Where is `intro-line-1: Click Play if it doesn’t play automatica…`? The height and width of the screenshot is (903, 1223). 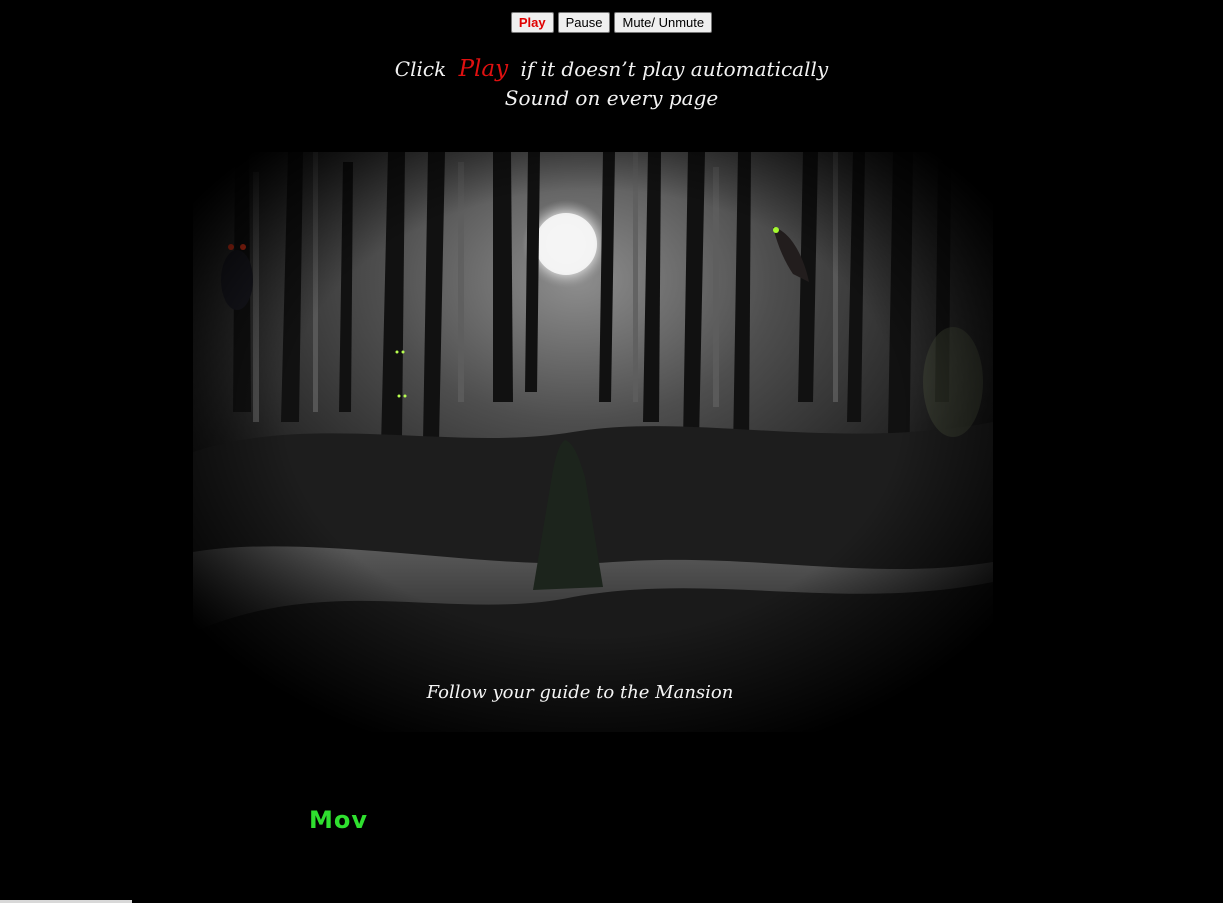 intro-line-1: Click Play if it doesn’t play automatica… is located at coordinates (611, 69).